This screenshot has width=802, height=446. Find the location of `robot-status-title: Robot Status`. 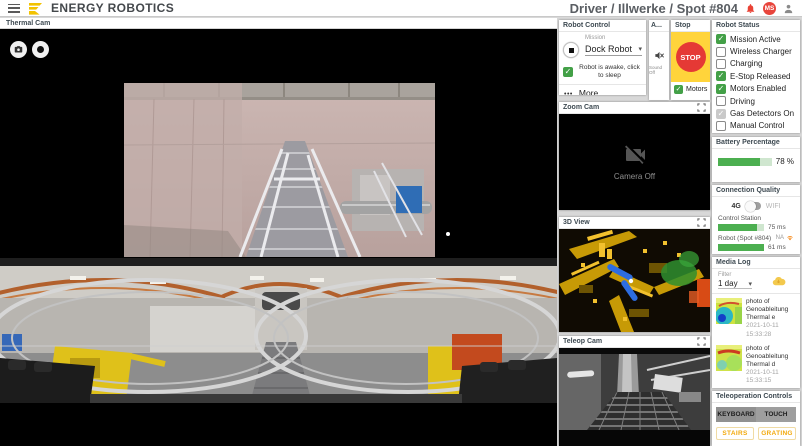

robot-status-title: Robot Status is located at coordinates (738, 25).